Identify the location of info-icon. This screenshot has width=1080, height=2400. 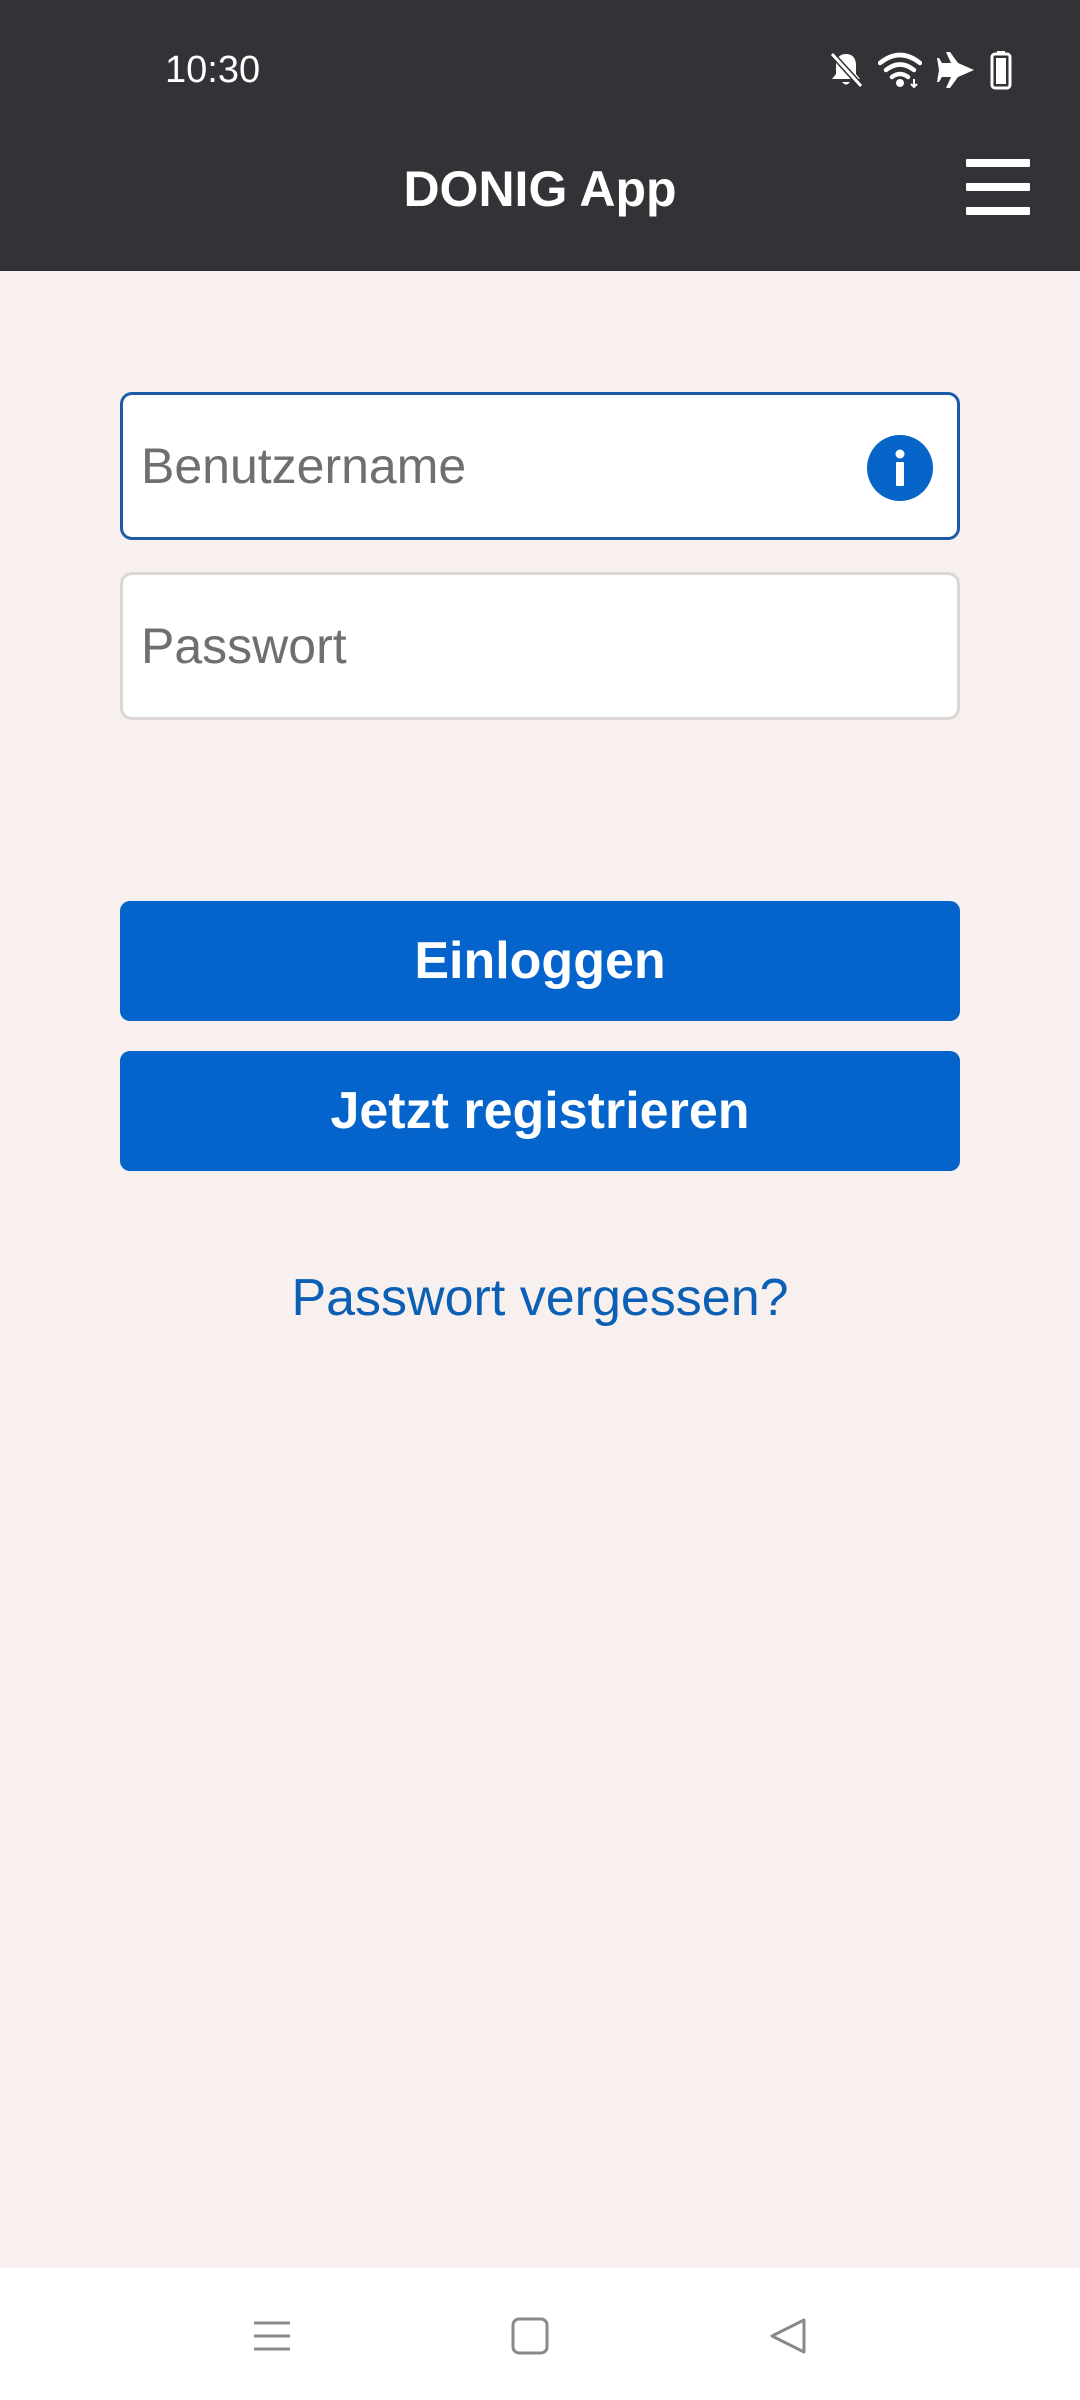
(900, 468).